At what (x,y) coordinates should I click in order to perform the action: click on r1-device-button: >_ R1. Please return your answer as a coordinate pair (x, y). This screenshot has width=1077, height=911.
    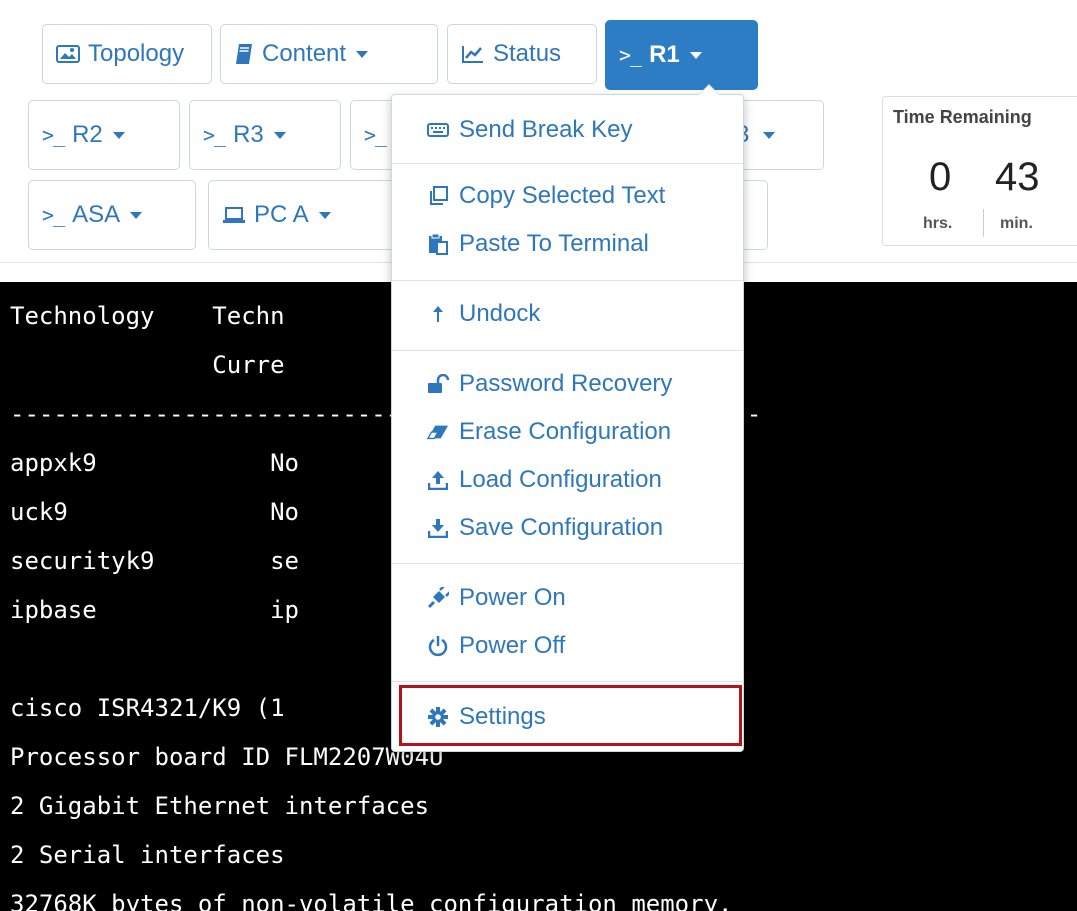
    Looking at the image, I should click on (681, 55).